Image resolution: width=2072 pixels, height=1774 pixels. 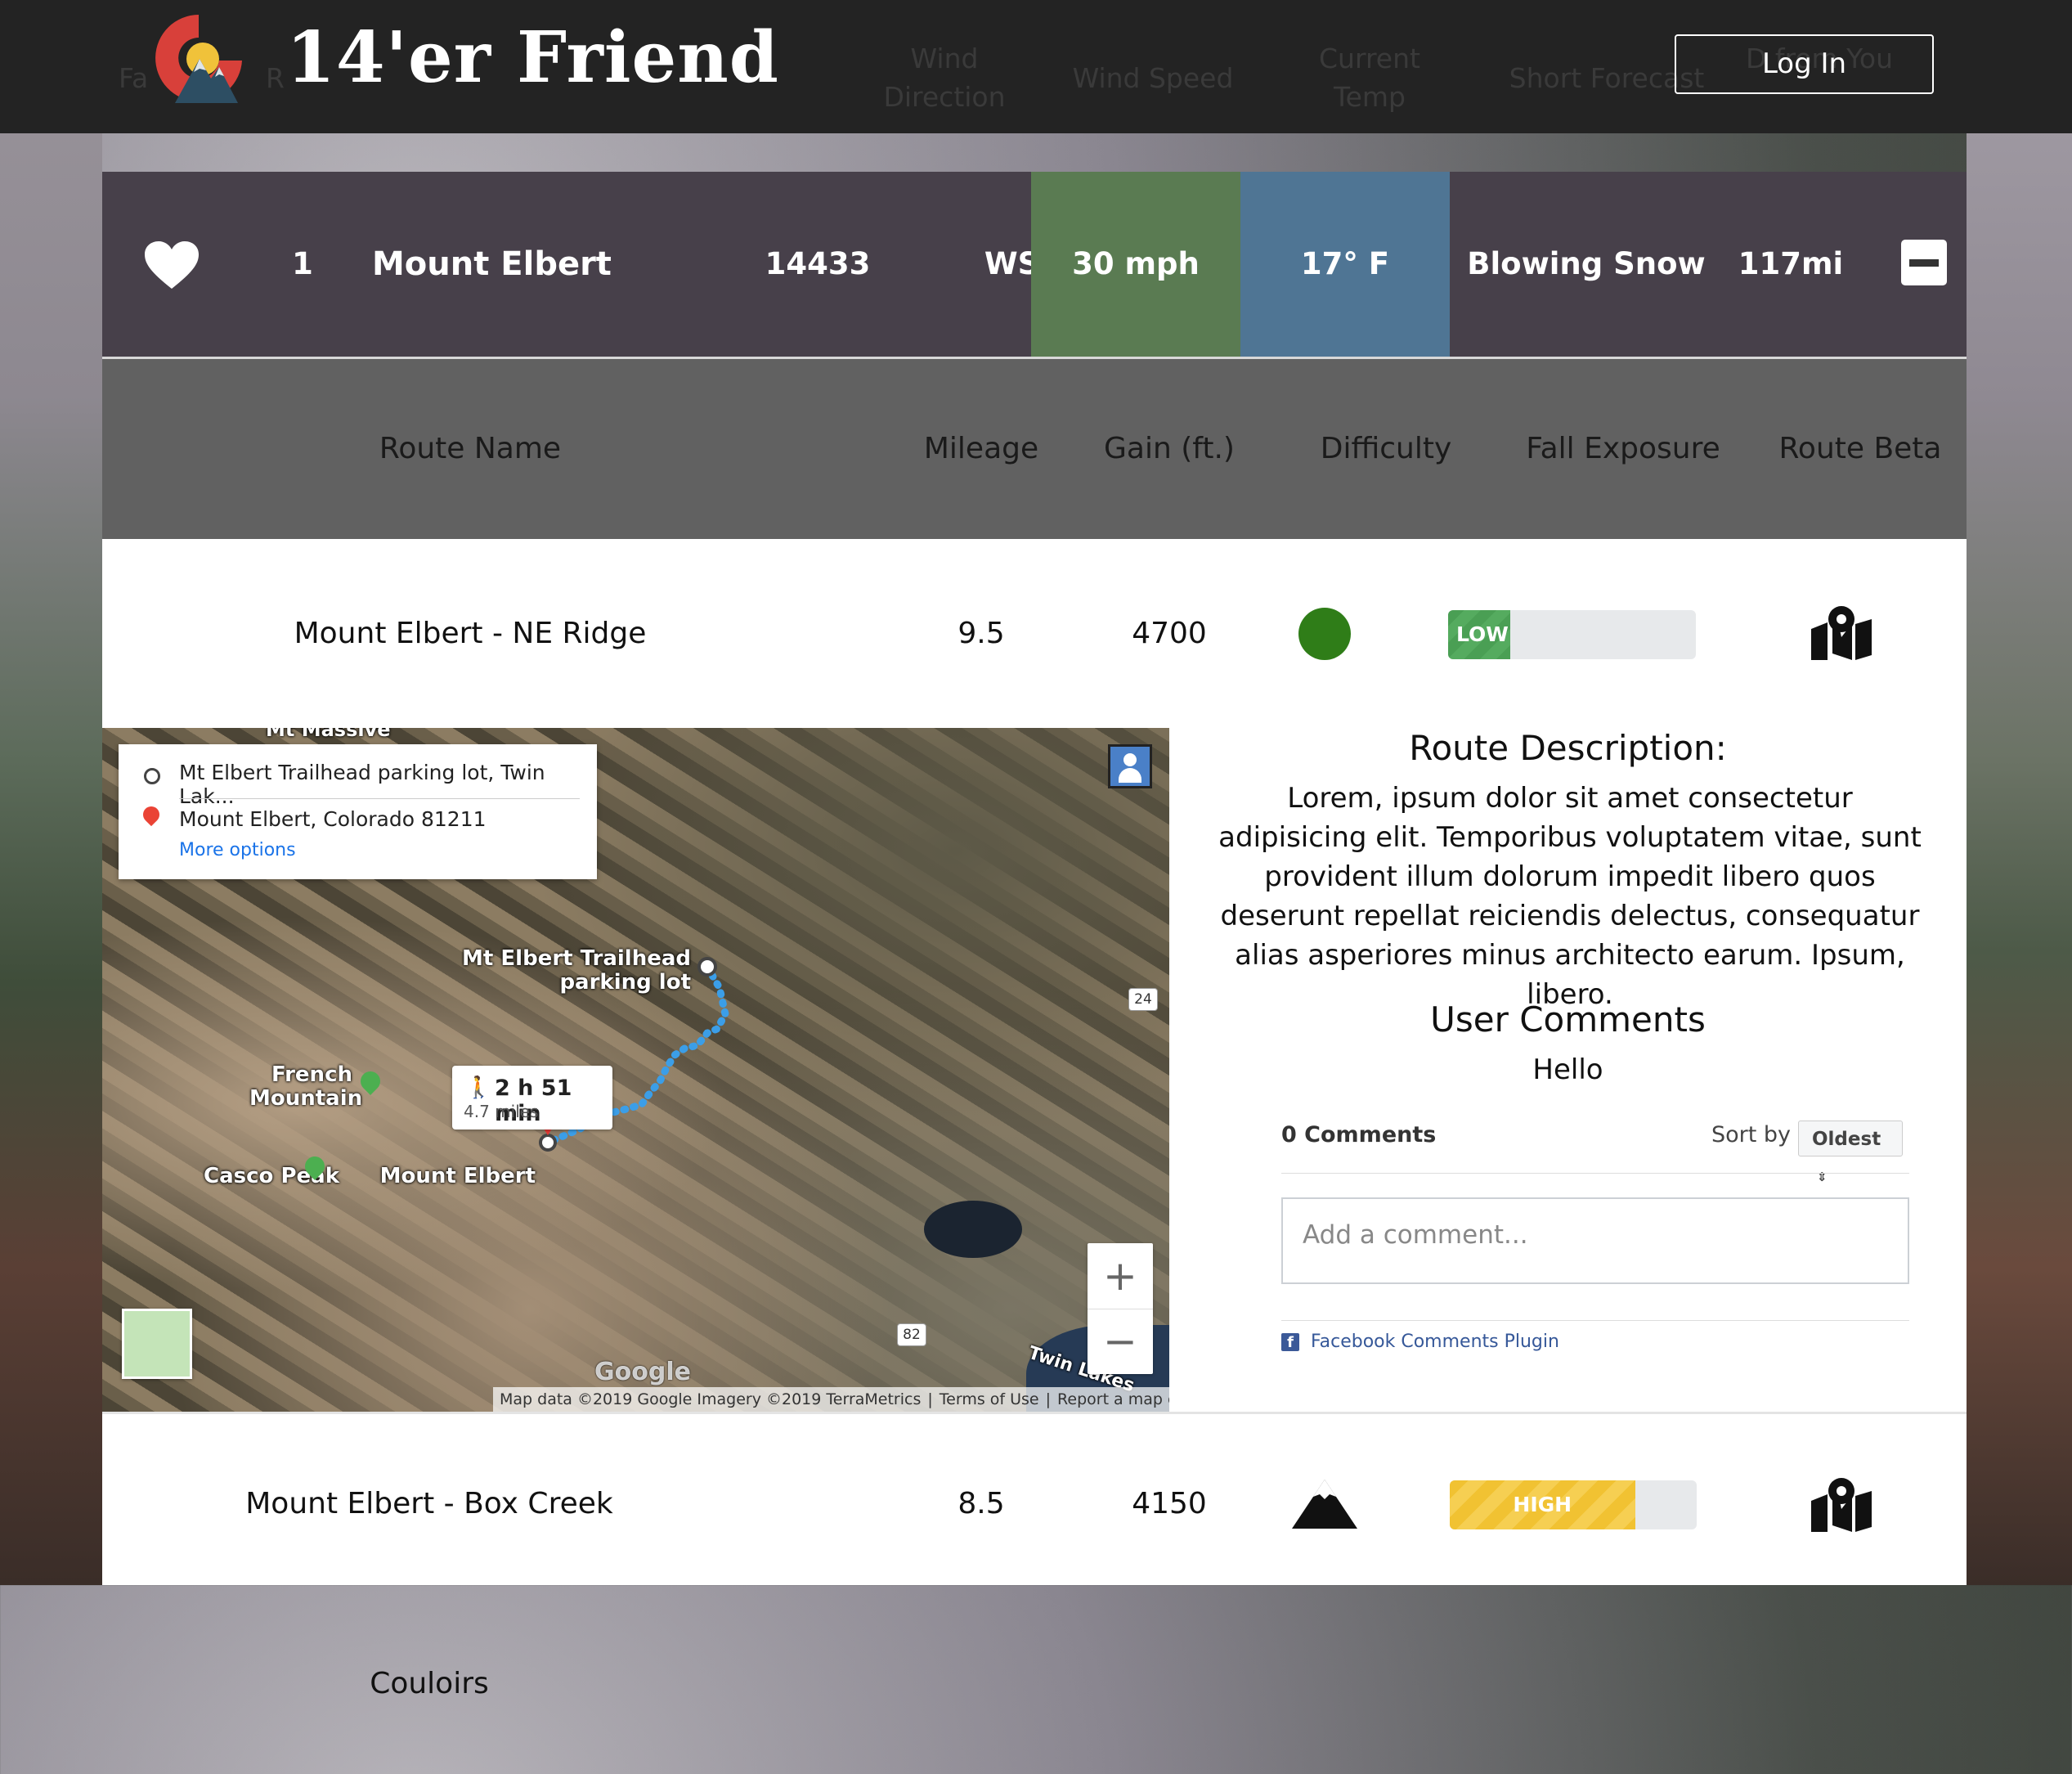 What do you see at coordinates (1482, 634) in the screenshot?
I see `exposure-label: LOW` at bounding box center [1482, 634].